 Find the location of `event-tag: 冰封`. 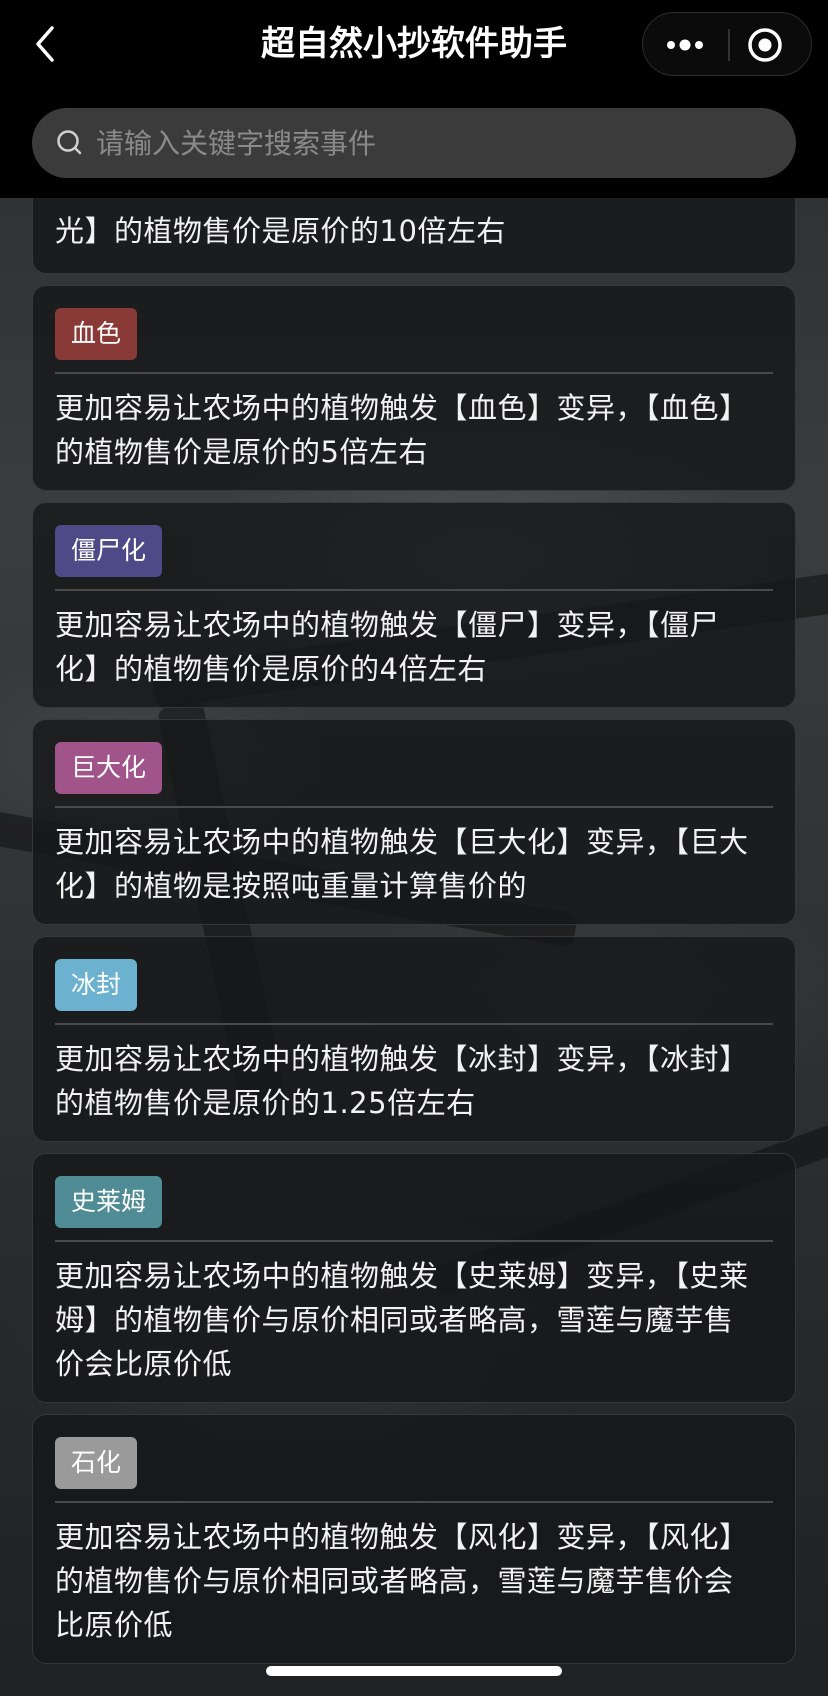

event-tag: 冰封 is located at coordinates (96, 985).